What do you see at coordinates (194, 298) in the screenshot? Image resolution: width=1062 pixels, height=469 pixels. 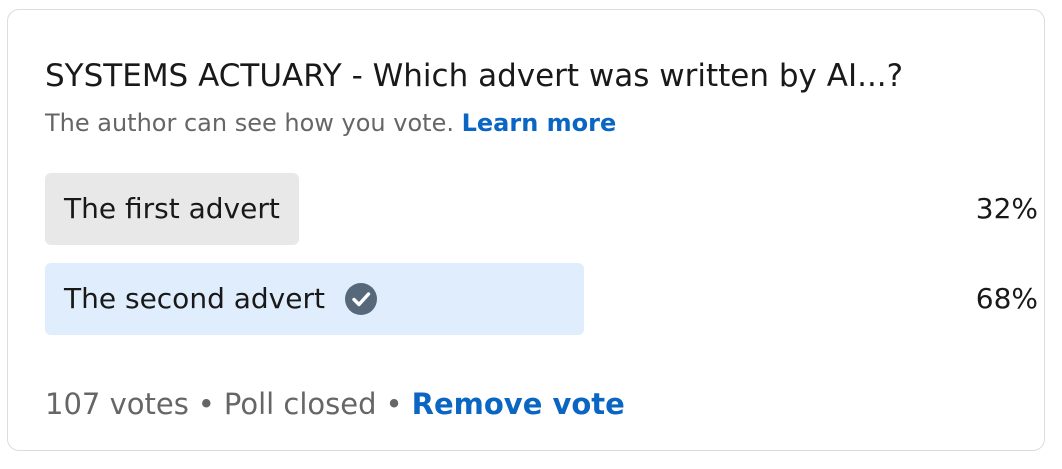 I see `option-label: The second advert` at bounding box center [194, 298].